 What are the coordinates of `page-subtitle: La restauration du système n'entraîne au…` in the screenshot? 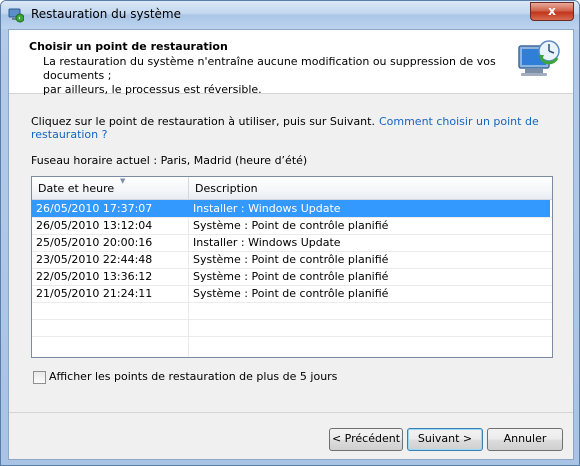 It's located at (278, 76).